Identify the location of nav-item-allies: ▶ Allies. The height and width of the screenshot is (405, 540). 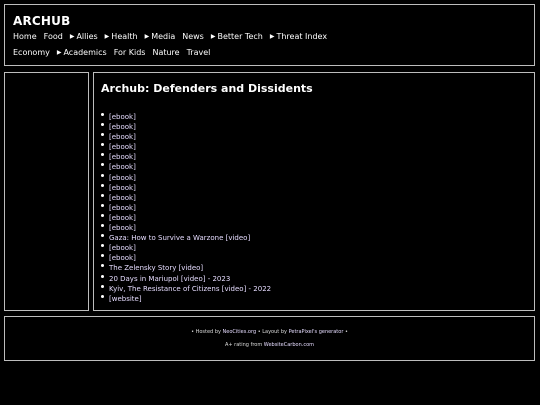
(84, 36).